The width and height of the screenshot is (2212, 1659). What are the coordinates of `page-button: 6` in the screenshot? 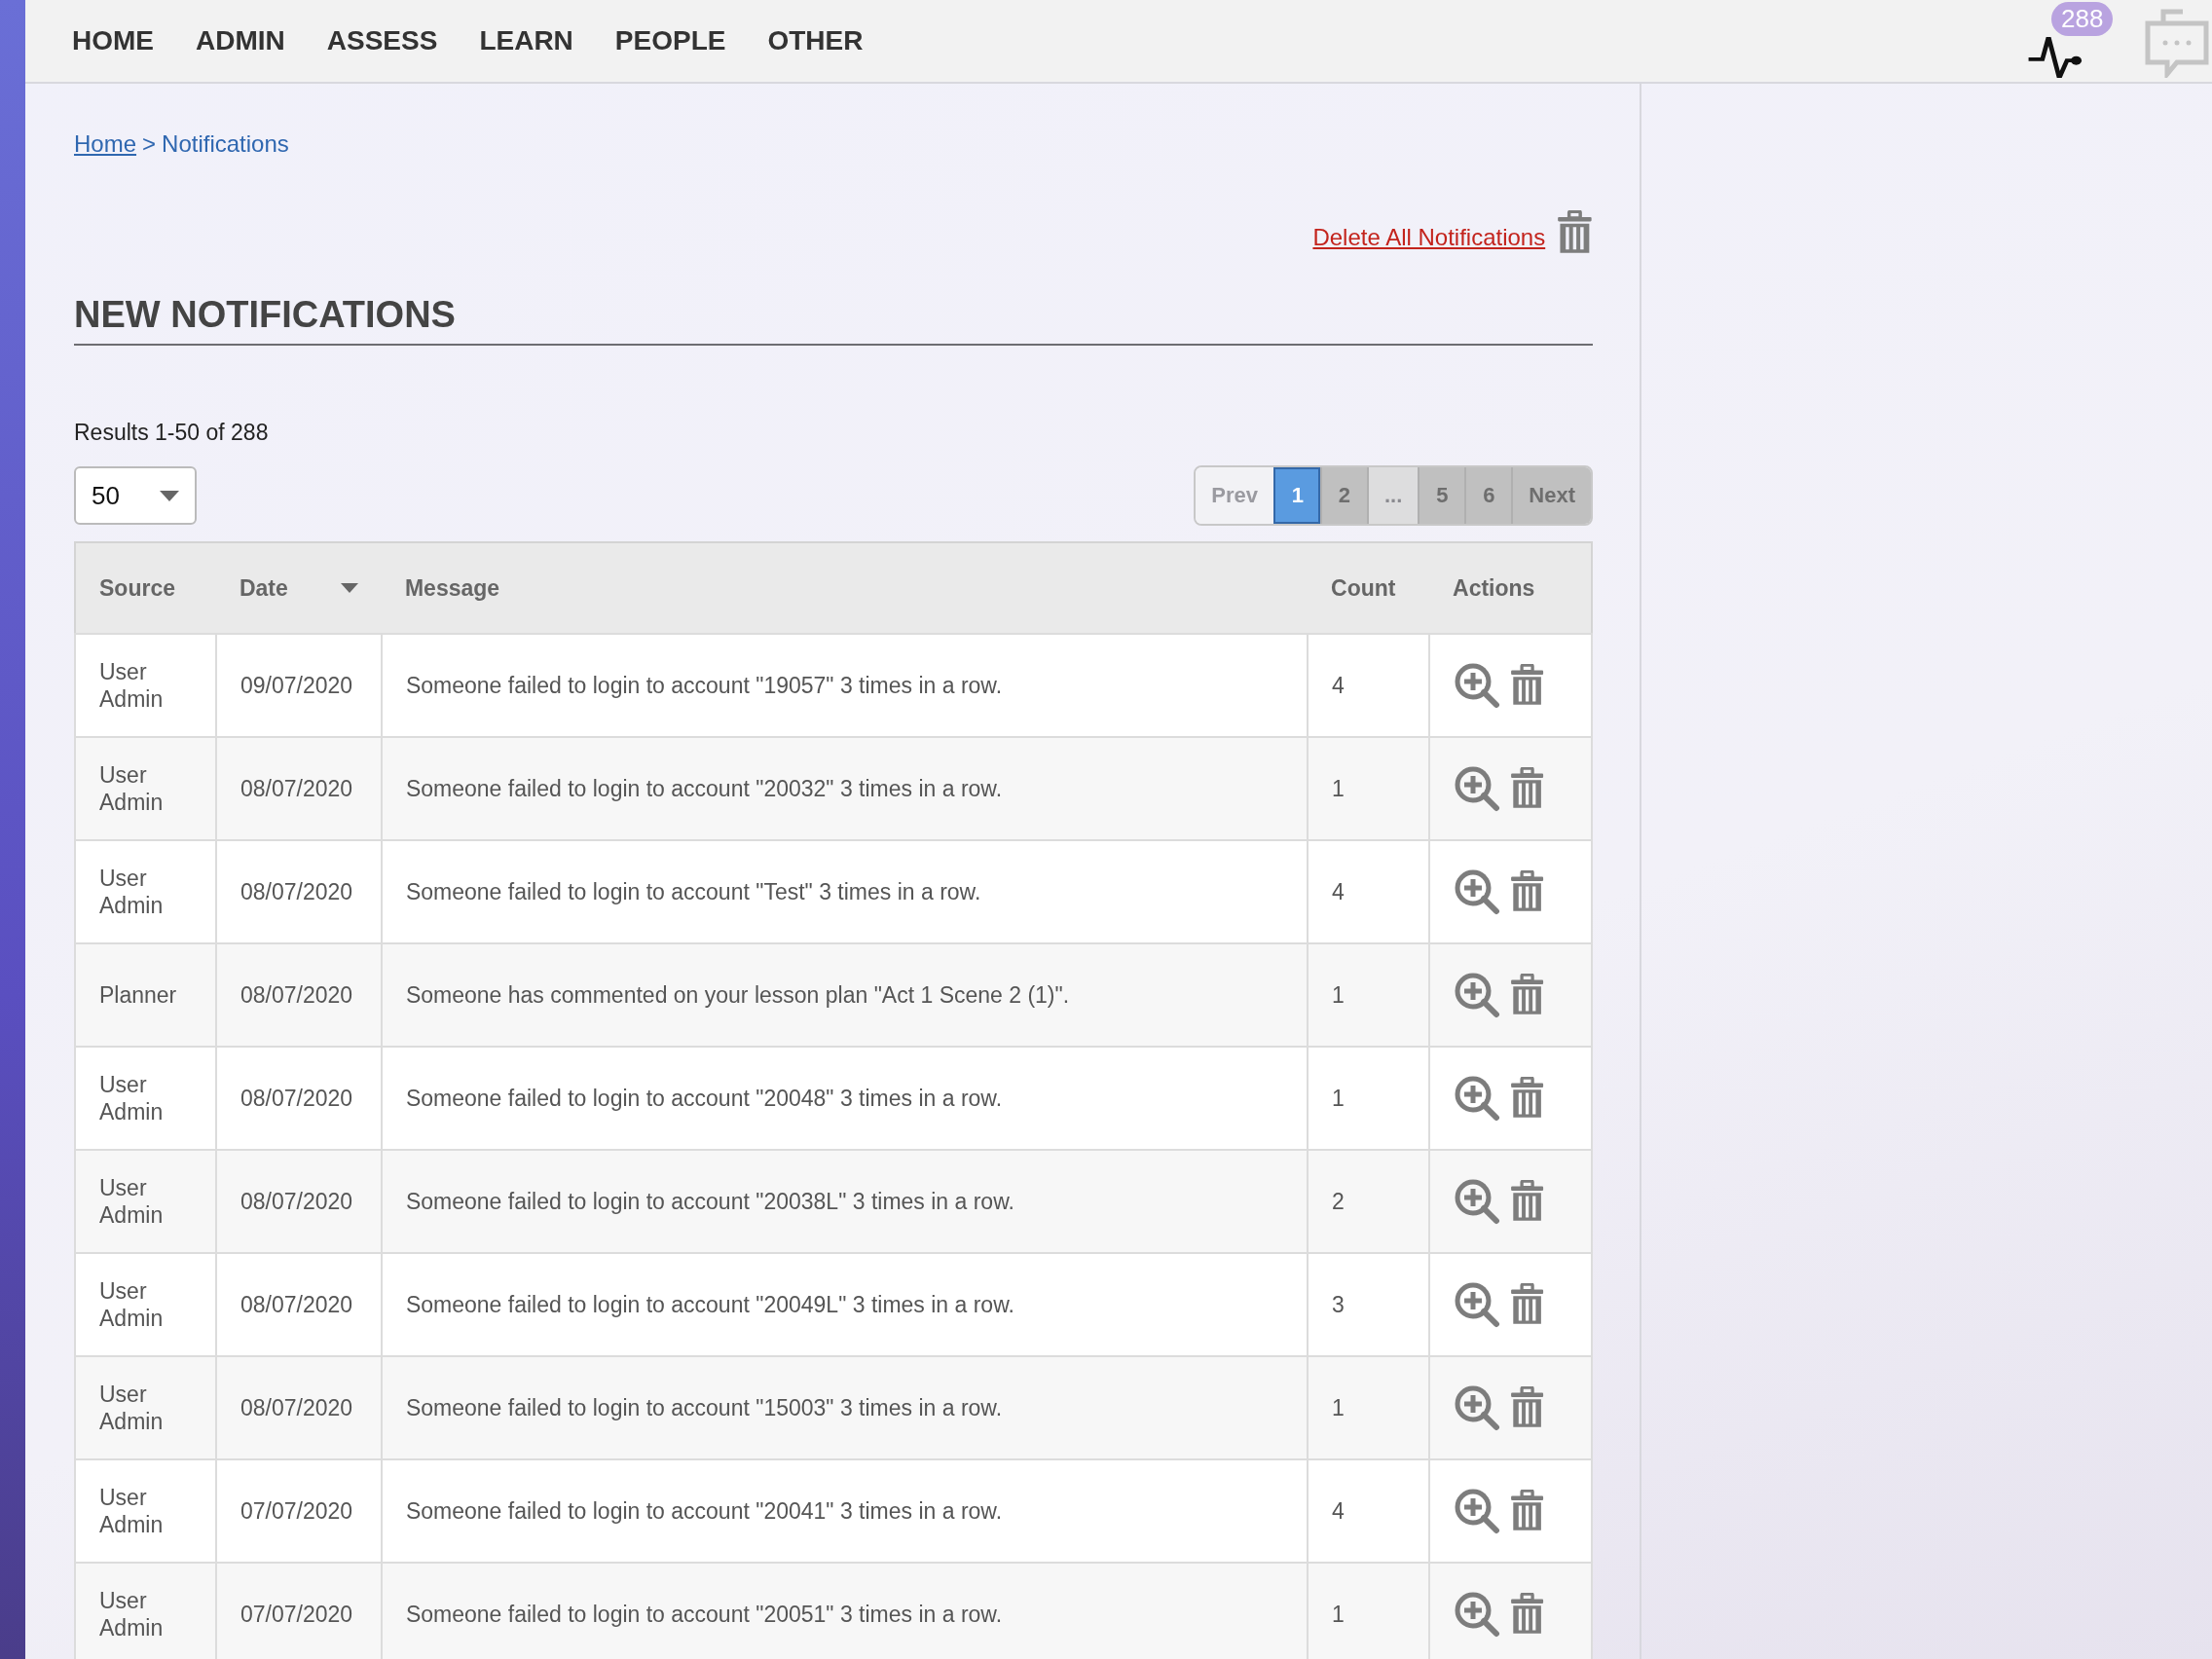 It's located at (1488, 495).